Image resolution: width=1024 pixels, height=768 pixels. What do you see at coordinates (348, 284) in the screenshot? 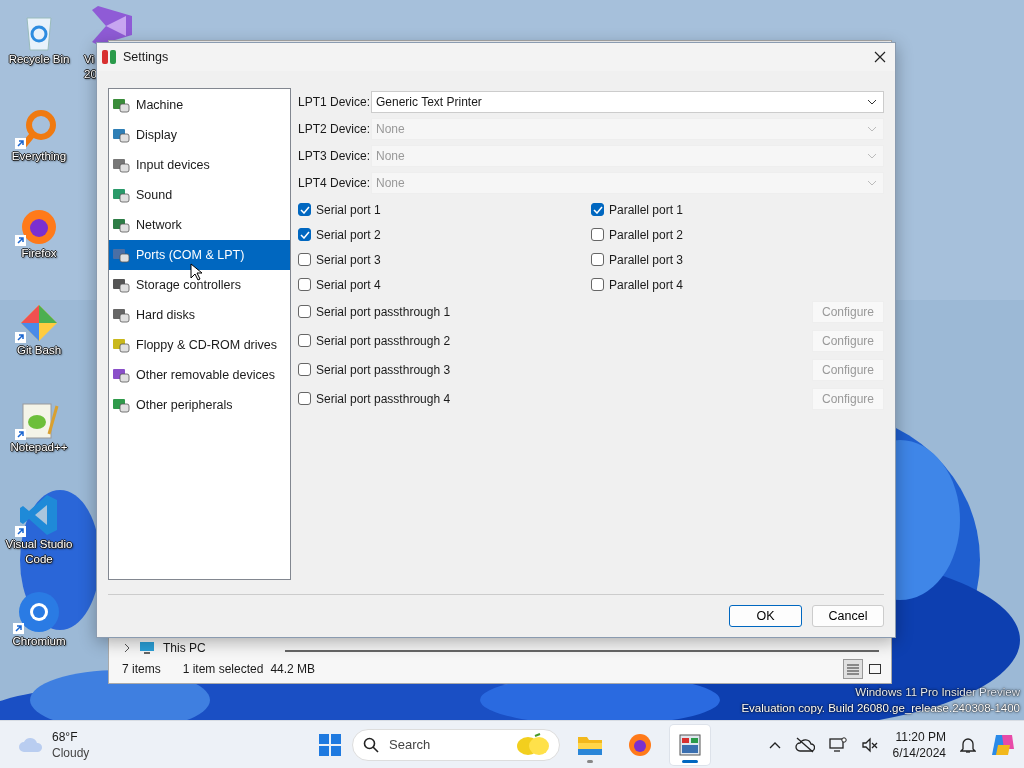
I see `checkbox-label: Serial port 4` at bounding box center [348, 284].